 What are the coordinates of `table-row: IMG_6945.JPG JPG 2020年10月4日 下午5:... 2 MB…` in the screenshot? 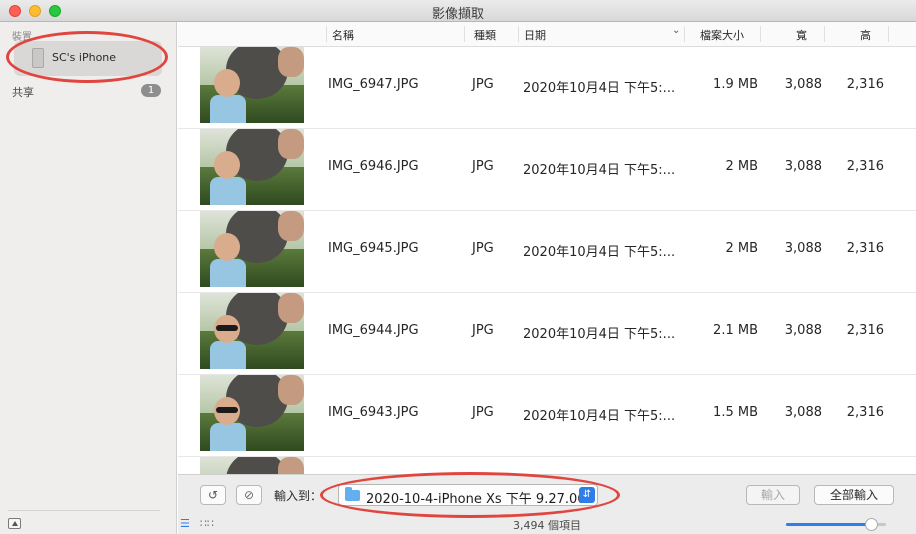 It's located at (547, 252).